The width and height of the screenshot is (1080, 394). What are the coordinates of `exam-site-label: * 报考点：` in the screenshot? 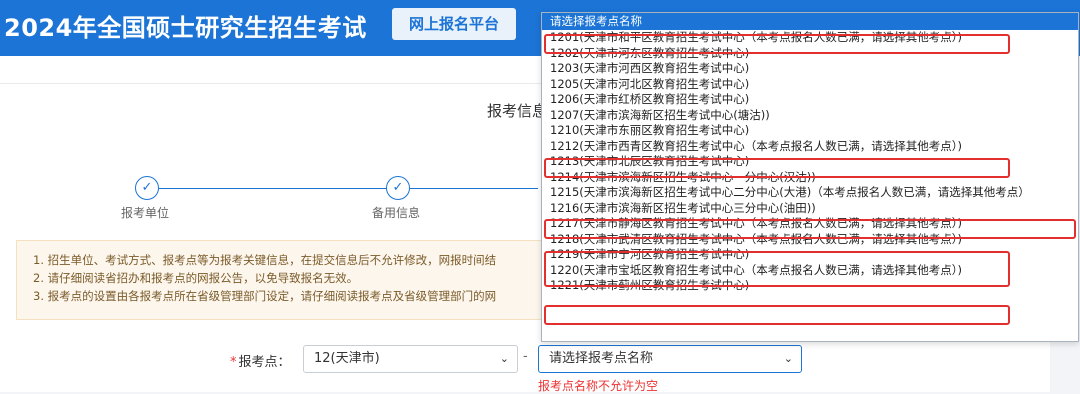 It's located at (260, 362).